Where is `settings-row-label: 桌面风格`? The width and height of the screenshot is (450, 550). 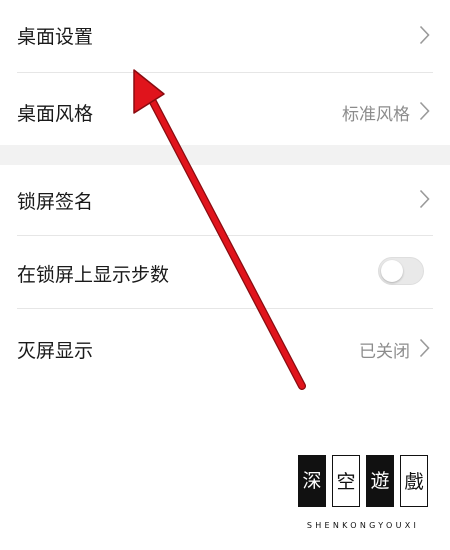
settings-row-label: 桌面风格 is located at coordinates (55, 114).